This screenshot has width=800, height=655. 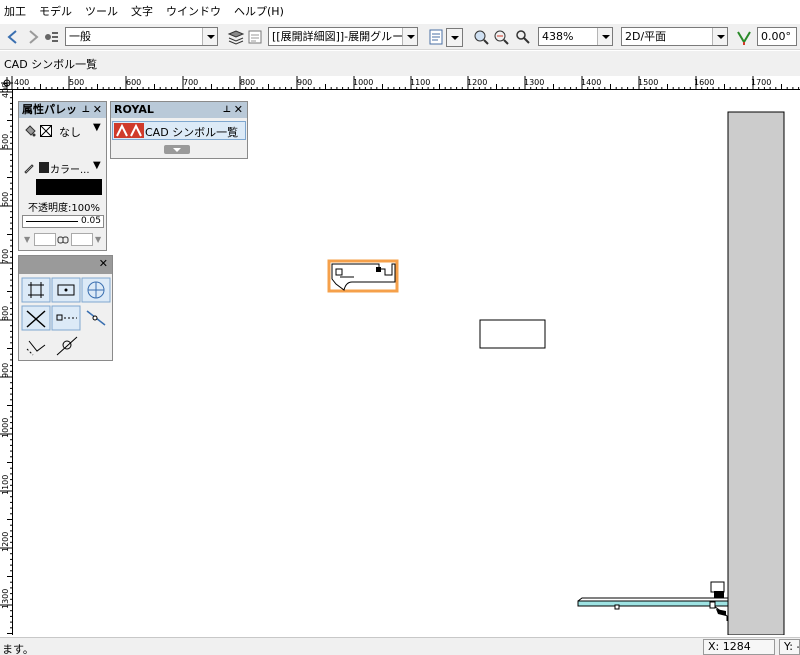 I want to click on sheet-icon, so click(x=436, y=37).